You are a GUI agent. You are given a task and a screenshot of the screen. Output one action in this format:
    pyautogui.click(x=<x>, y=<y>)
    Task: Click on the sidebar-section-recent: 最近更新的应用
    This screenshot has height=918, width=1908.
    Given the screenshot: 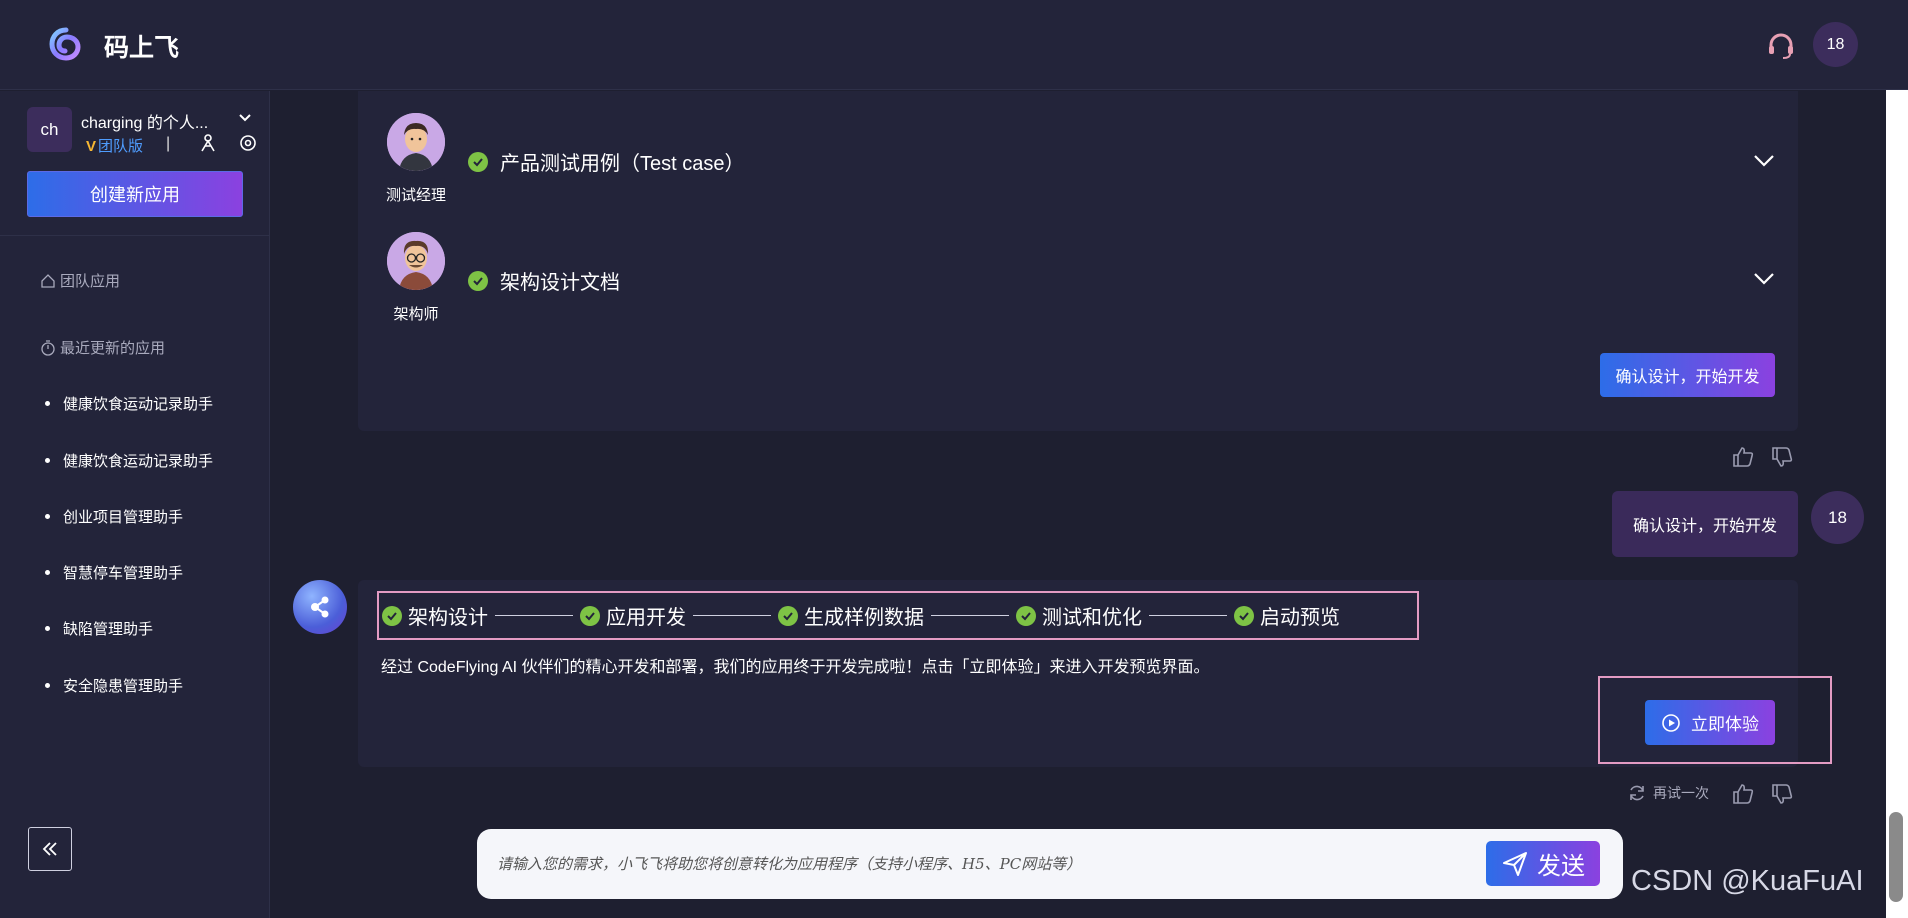 What is the action you would take?
    pyautogui.click(x=102, y=347)
    